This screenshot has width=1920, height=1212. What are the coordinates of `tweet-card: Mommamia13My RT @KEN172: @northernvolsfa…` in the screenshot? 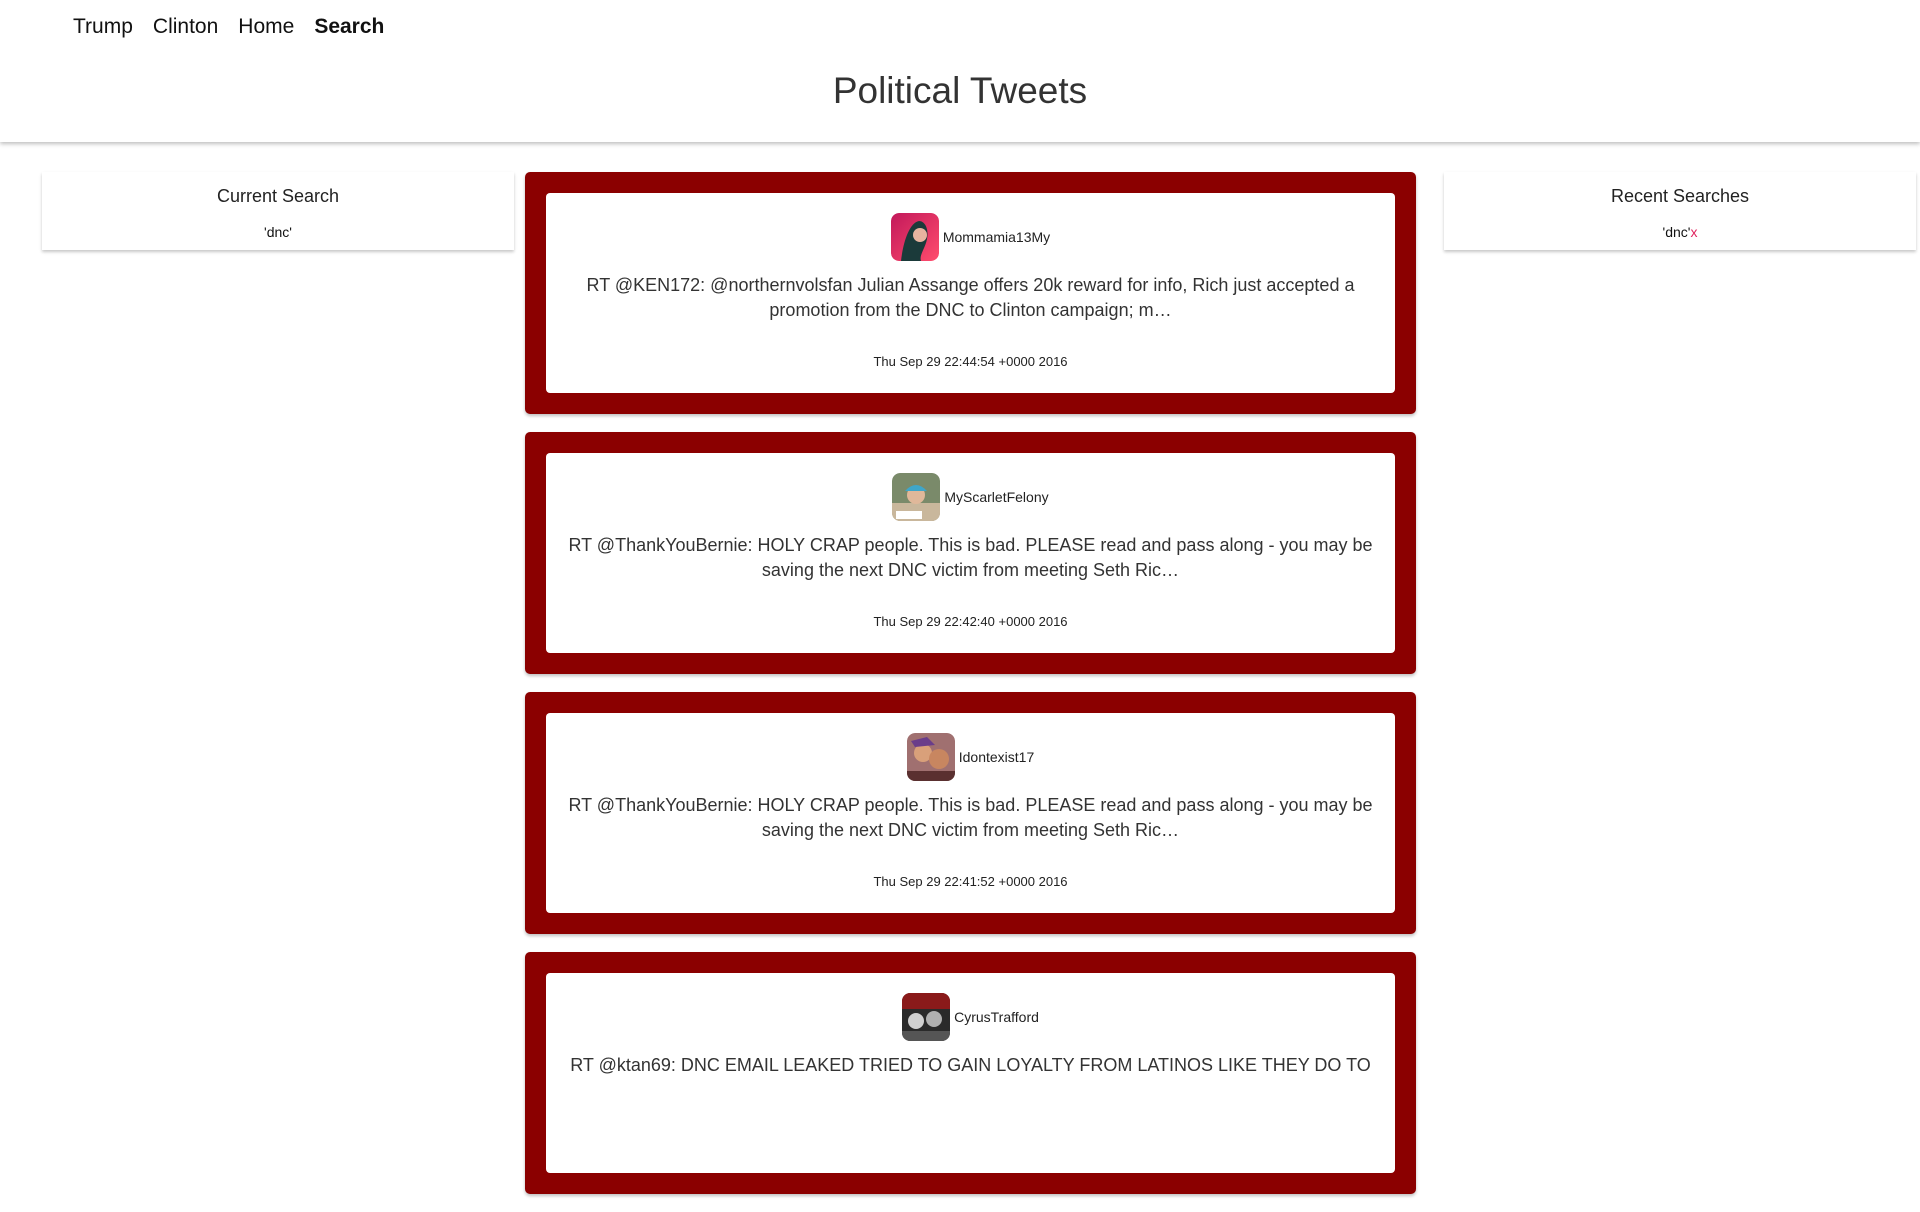 It's located at (970, 293).